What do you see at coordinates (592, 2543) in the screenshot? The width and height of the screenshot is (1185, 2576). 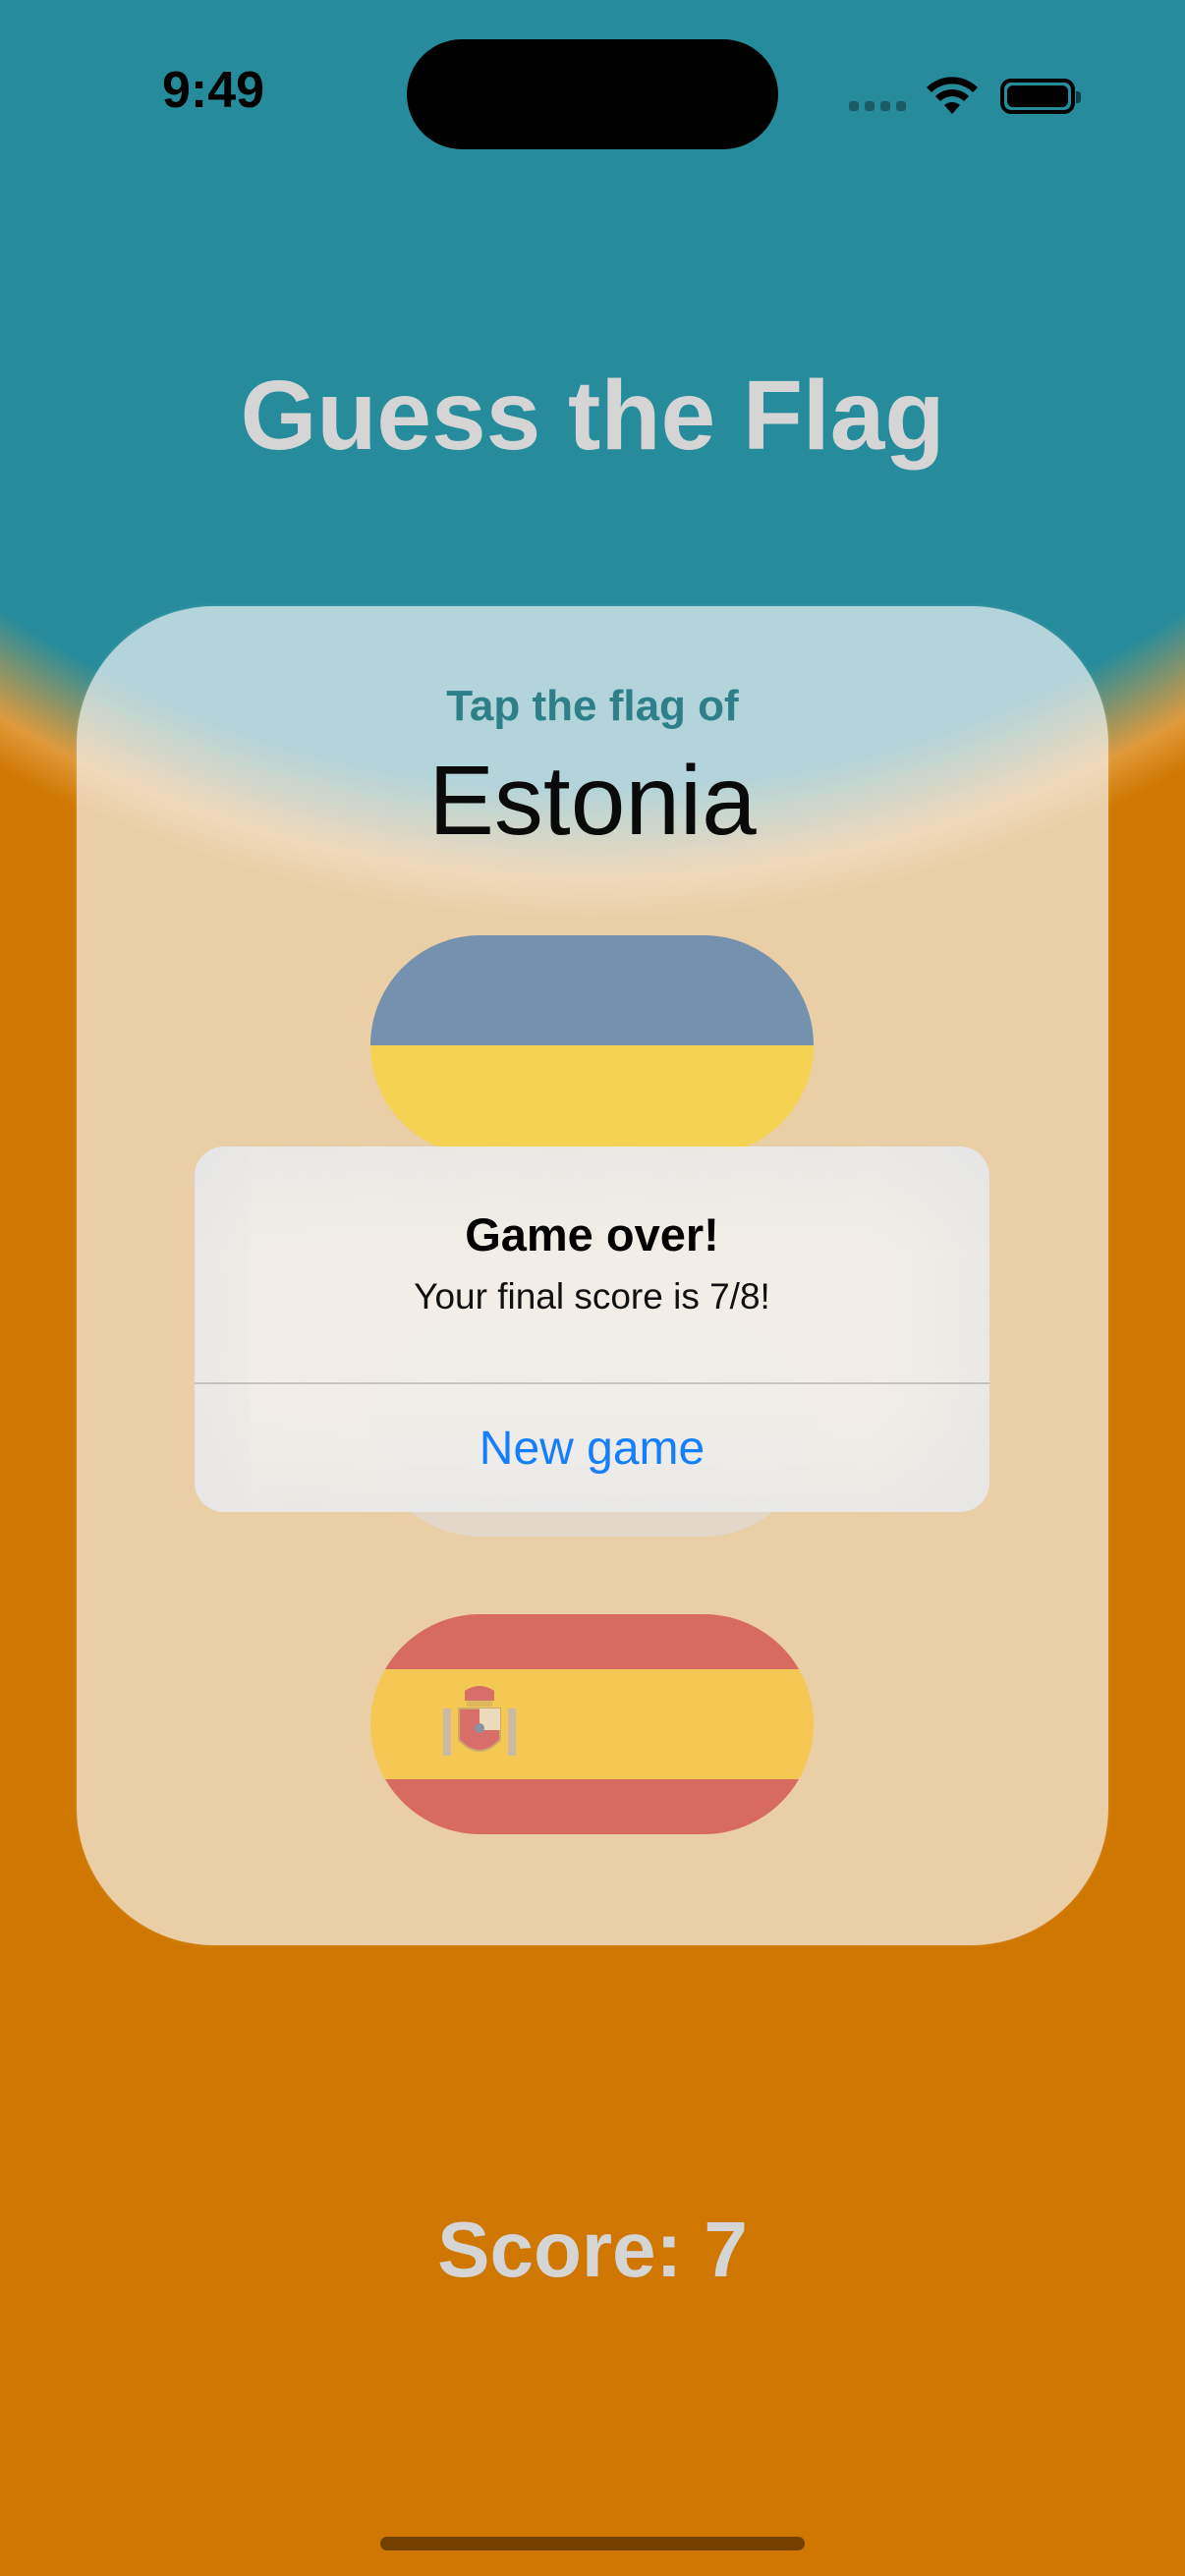 I see `home-indicator` at bounding box center [592, 2543].